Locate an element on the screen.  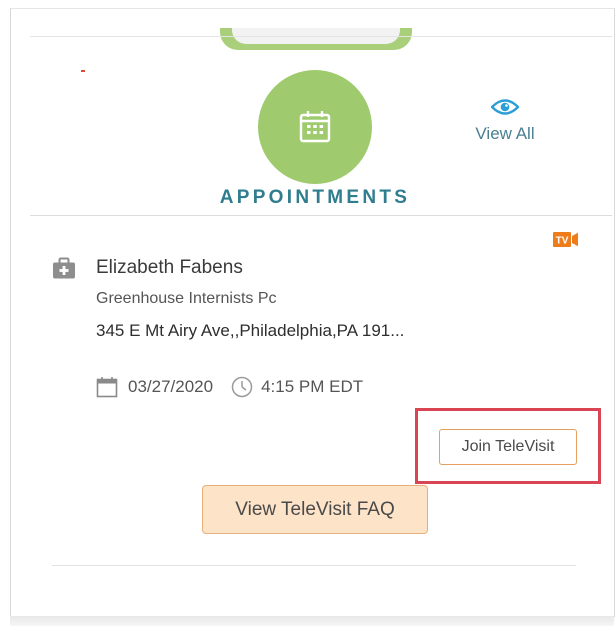
appointment-date: 03/27/2020 is located at coordinates (171, 386).